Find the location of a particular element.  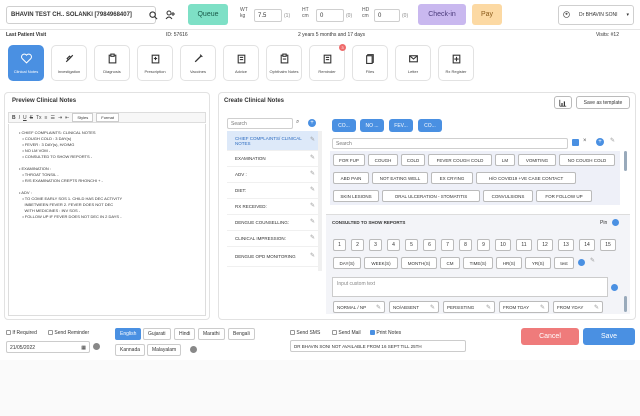

add-user-icon is located at coordinates (170, 15).